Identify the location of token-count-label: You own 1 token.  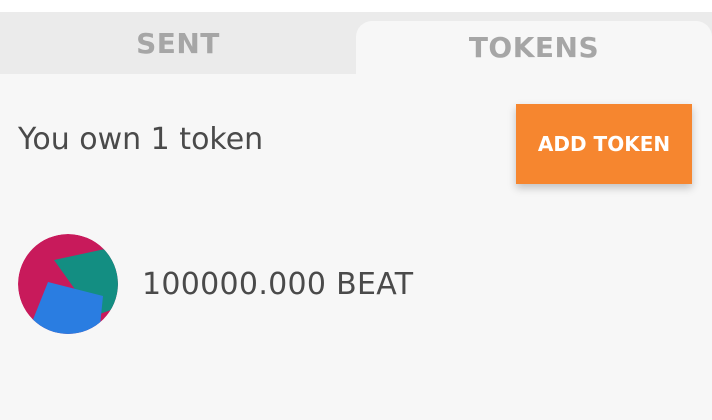
(141, 139).